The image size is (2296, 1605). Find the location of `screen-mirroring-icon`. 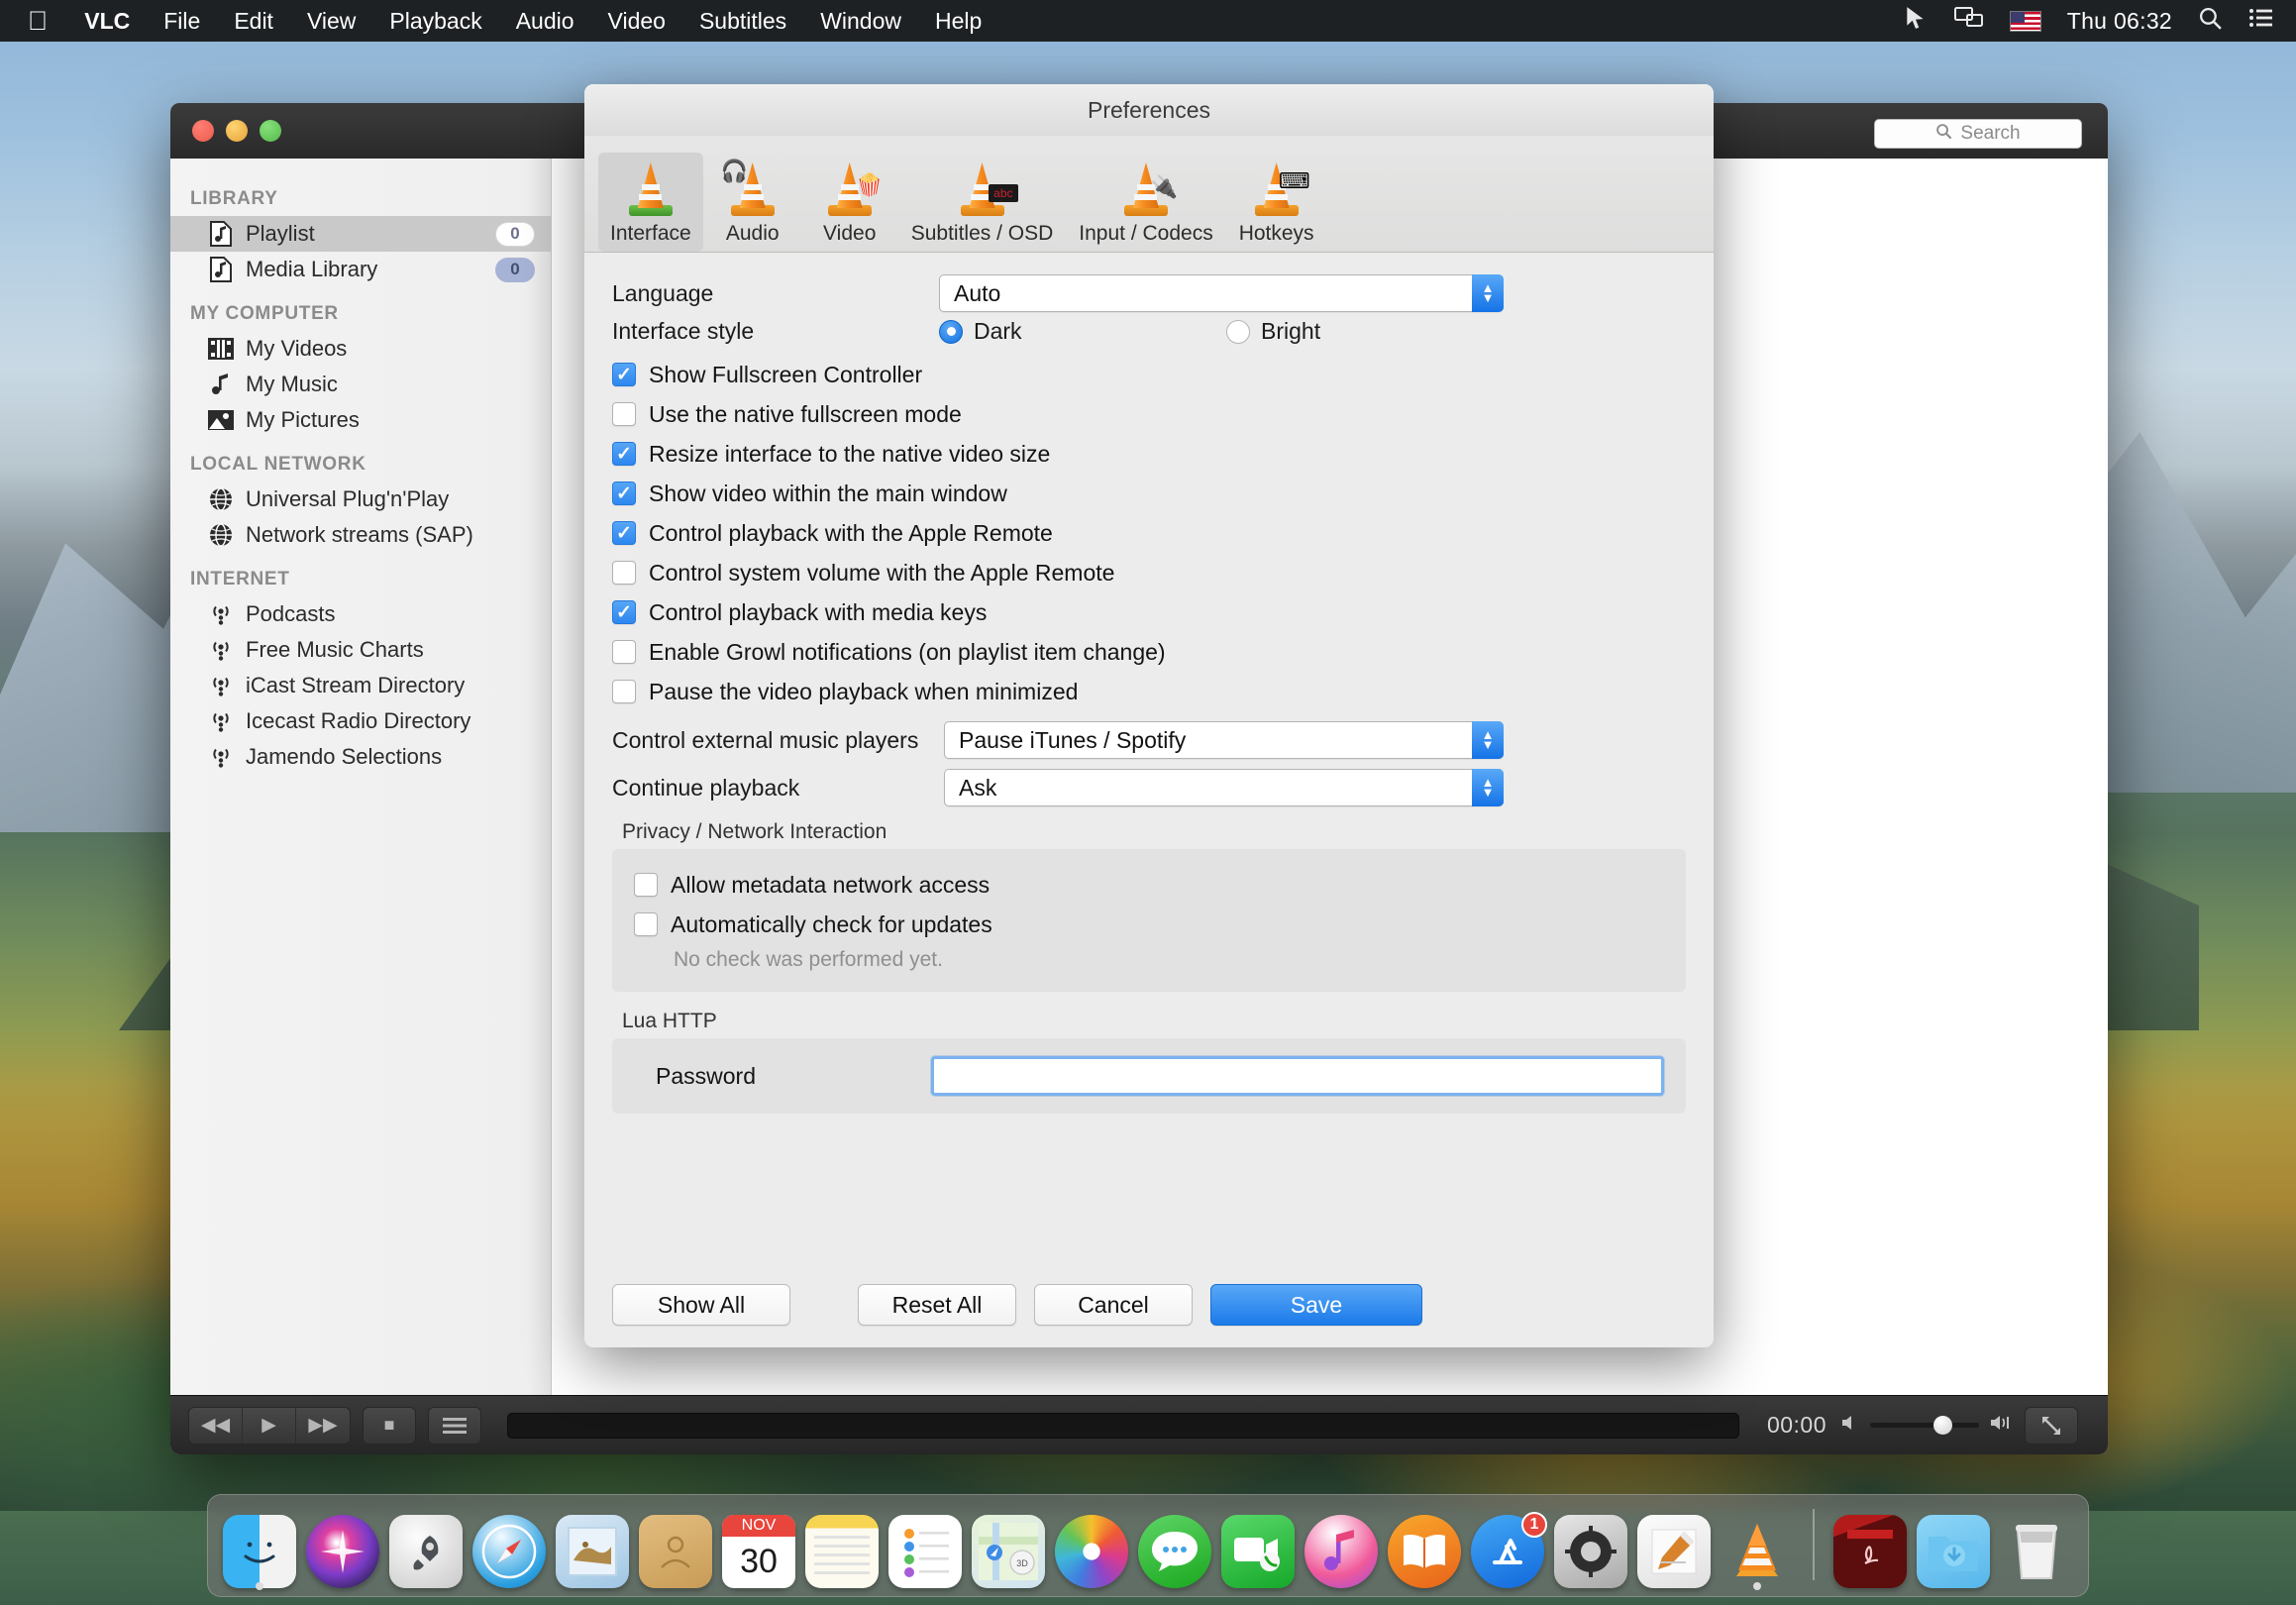

screen-mirroring-icon is located at coordinates (1968, 21).